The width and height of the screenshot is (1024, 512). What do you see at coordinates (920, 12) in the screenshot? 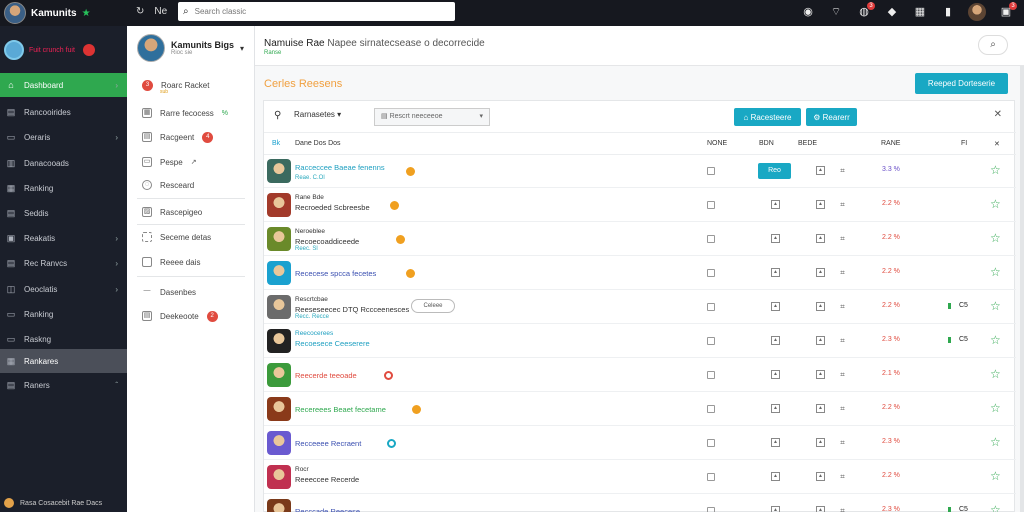
I see `bag-icon: ▦` at bounding box center [920, 12].